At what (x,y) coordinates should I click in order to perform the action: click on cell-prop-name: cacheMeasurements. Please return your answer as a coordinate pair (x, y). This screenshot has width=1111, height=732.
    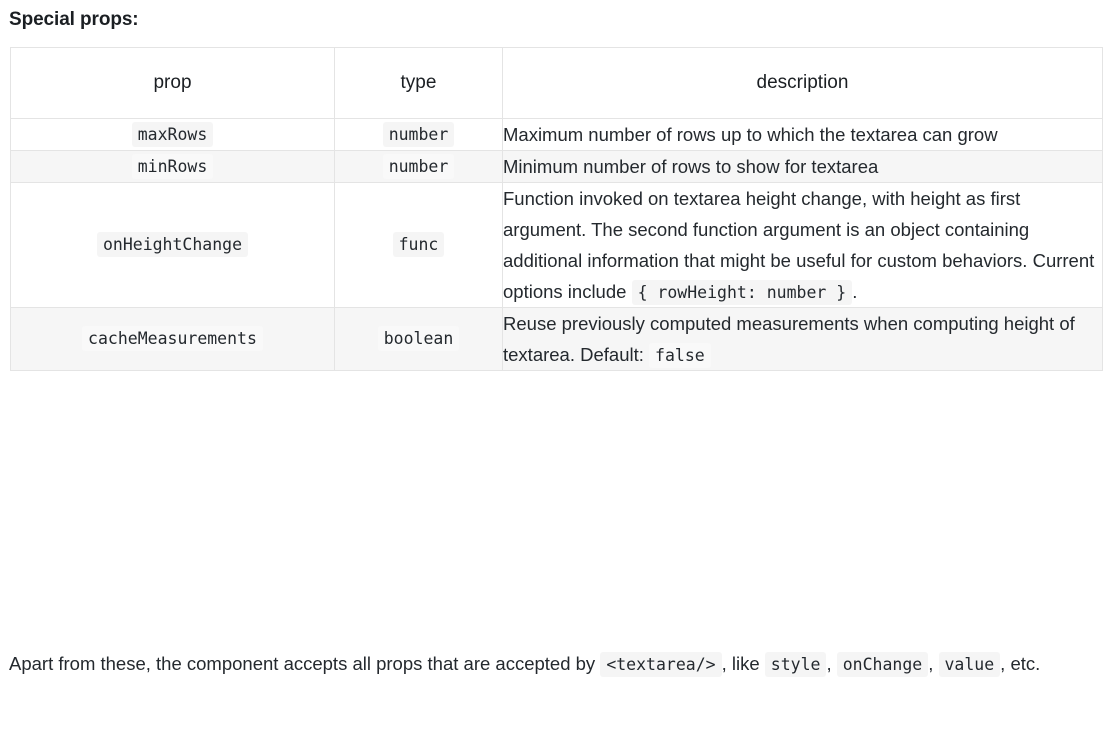
    Looking at the image, I should click on (172, 339).